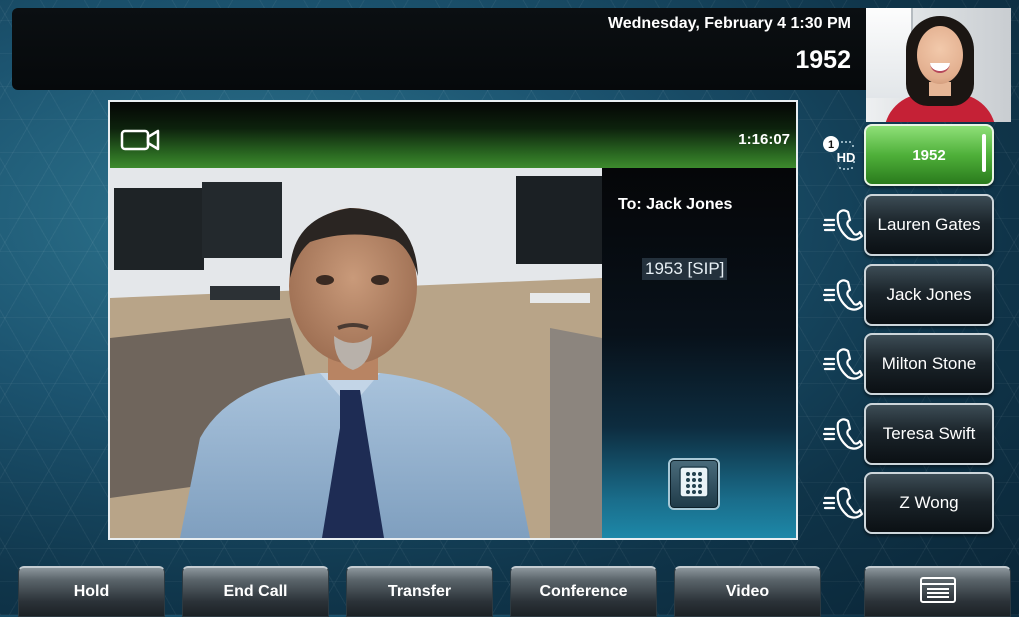 Image resolution: width=1019 pixels, height=617 pixels. I want to click on menu-button, so click(937, 591).